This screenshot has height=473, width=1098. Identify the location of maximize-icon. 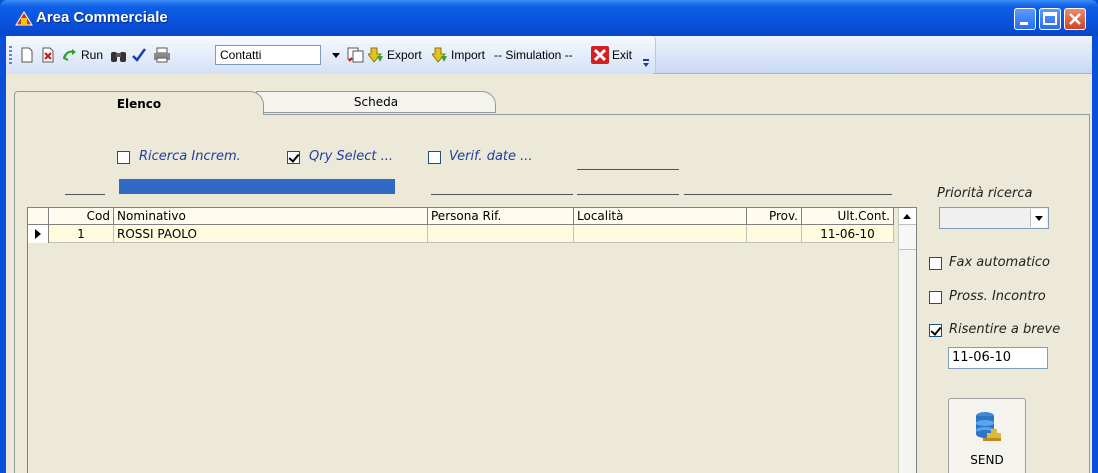
(1050, 18).